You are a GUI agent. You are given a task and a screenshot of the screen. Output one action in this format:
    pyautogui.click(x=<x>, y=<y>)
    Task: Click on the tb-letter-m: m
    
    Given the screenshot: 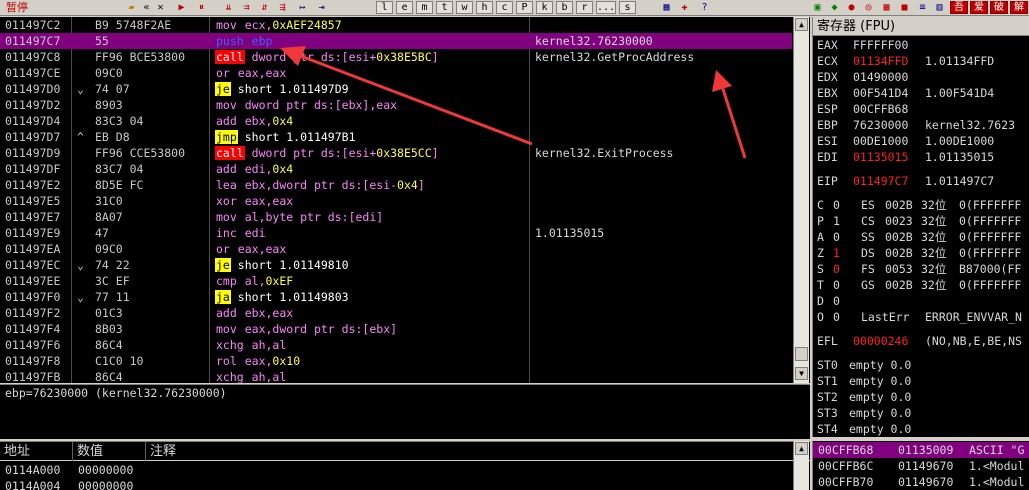 What is the action you would take?
    pyautogui.click(x=424, y=7)
    